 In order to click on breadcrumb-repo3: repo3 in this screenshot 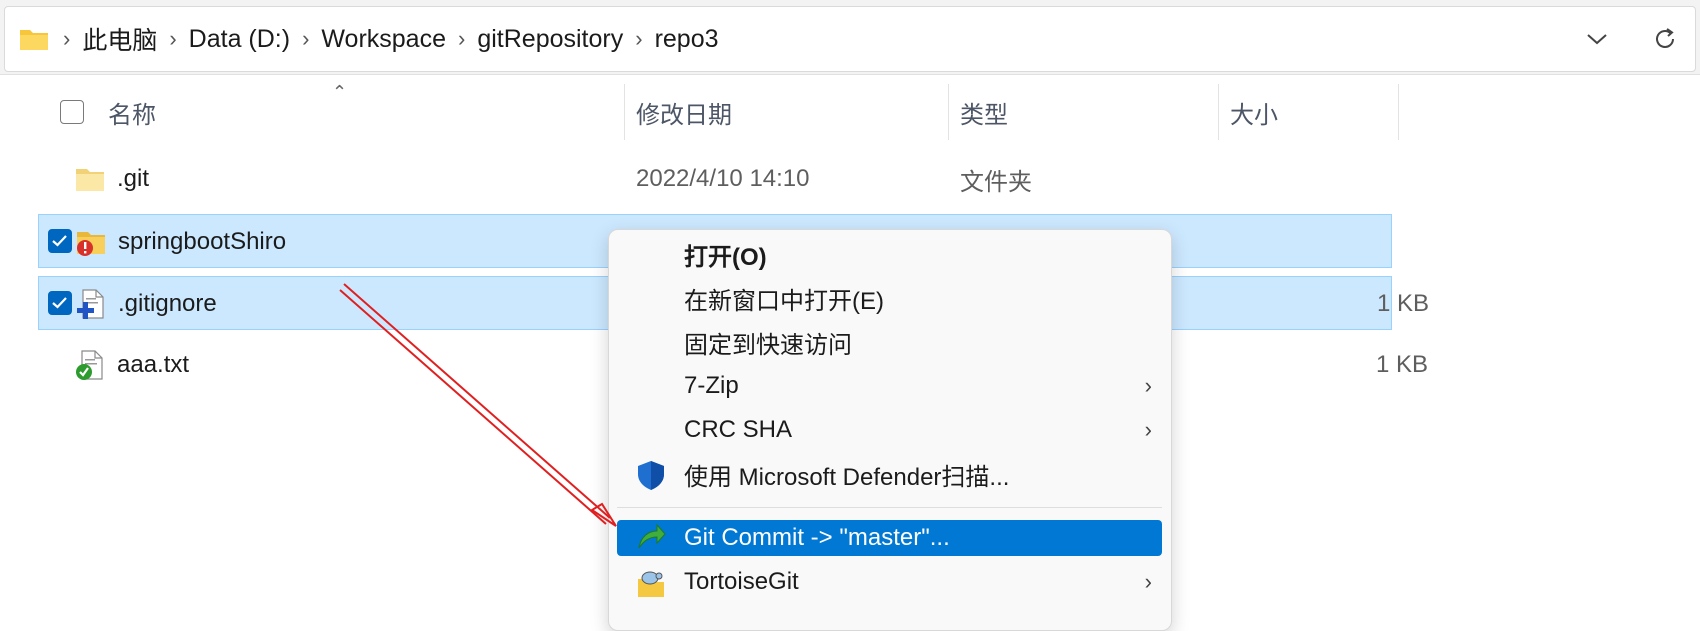, I will do `click(687, 39)`.